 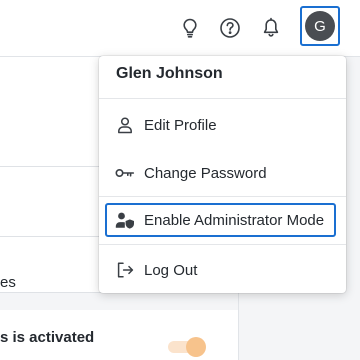 What do you see at coordinates (119, 301) in the screenshot?
I see `section-gap` at bounding box center [119, 301].